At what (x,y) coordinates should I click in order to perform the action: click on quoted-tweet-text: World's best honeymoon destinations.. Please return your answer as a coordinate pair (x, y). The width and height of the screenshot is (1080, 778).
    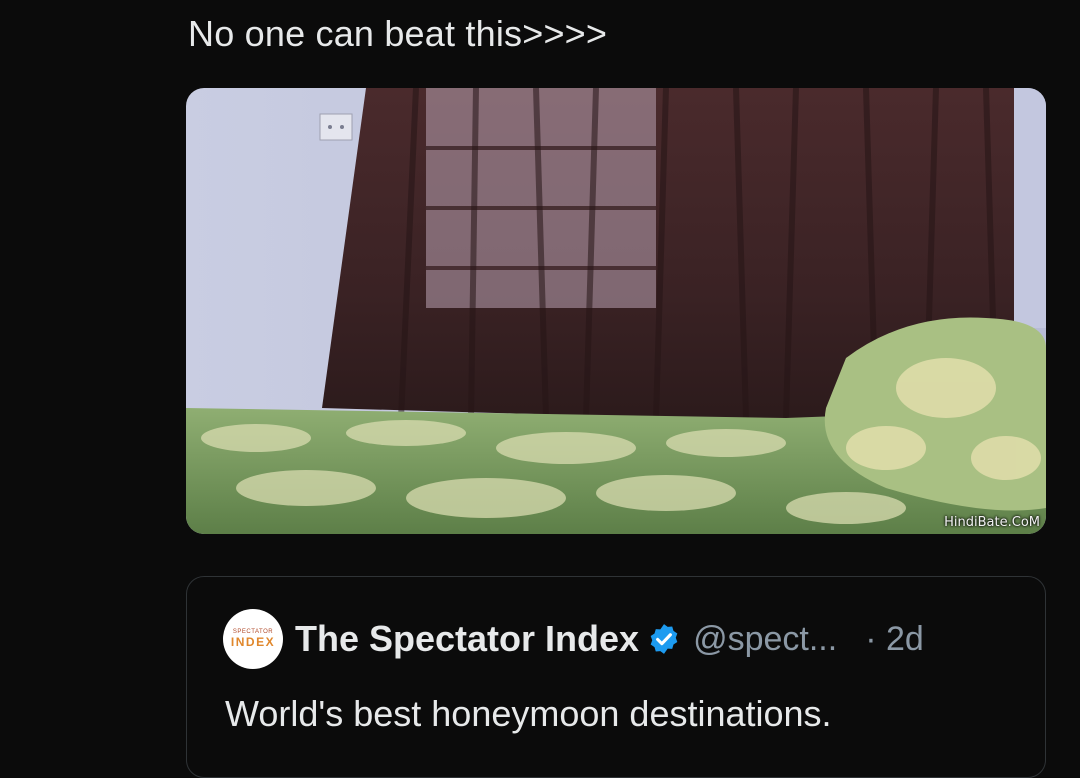
    Looking at the image, I should click on (528, 713).